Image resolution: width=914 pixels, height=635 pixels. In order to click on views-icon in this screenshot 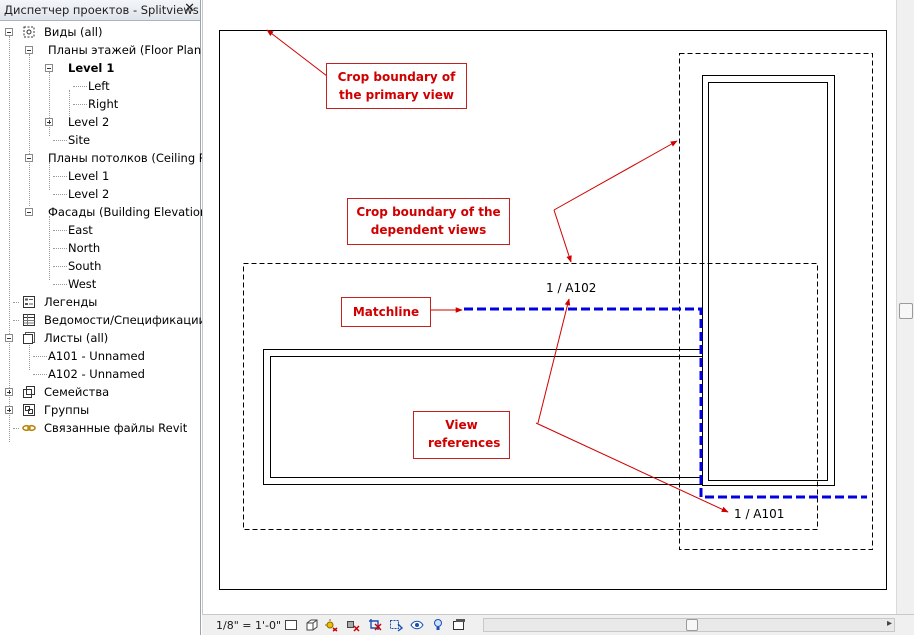, I will do `click(29, 32)`.